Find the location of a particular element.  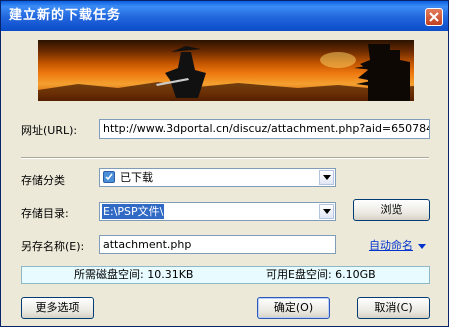

url-label: 网址(URL): is located at coordinates (49, 130).